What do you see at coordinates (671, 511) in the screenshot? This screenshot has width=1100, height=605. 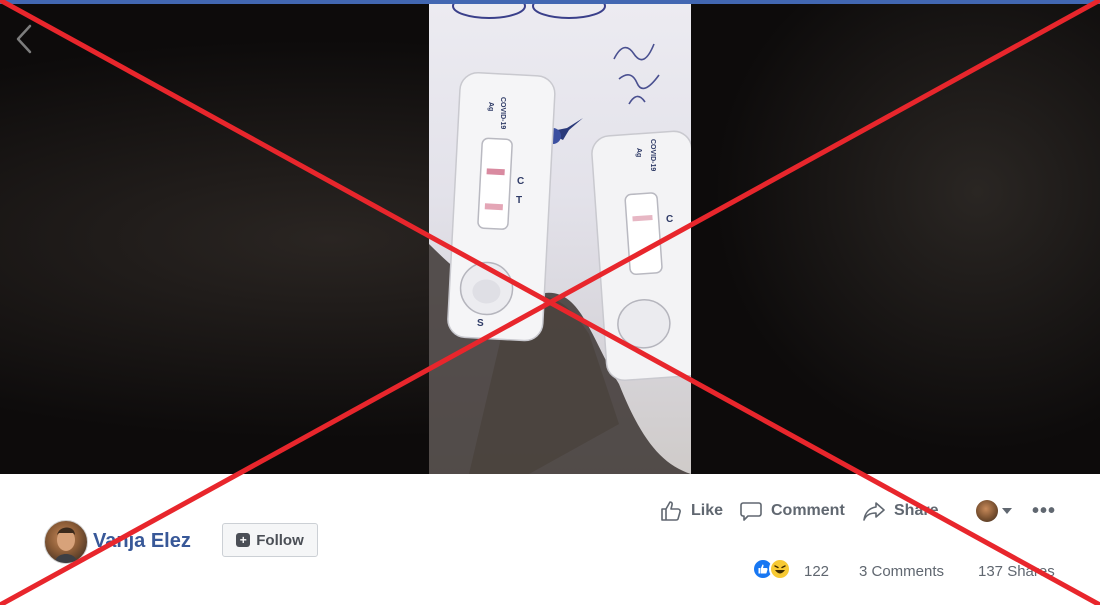 I see `thumbs-up-icon` at bounding box center [671, 511].